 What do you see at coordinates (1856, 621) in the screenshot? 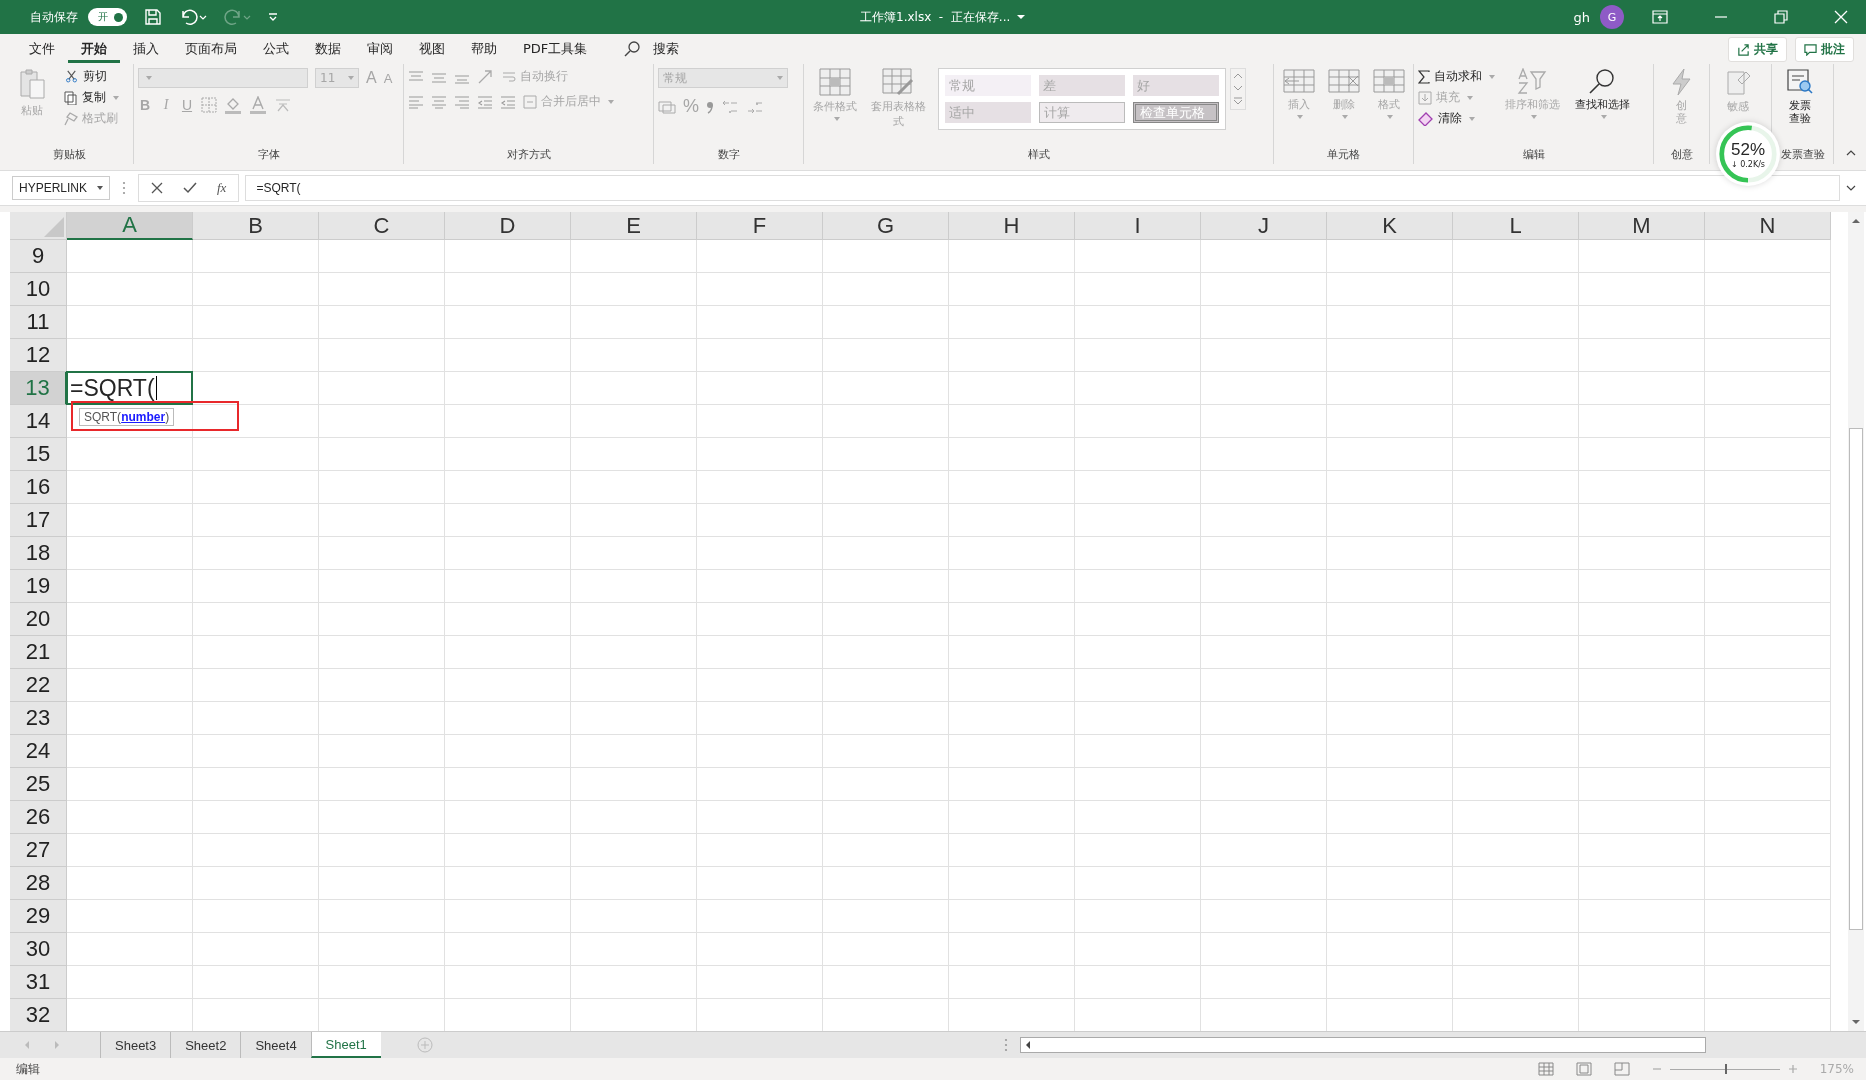
I see `vertical-scrollbar` at bounding box center [1856, 621].